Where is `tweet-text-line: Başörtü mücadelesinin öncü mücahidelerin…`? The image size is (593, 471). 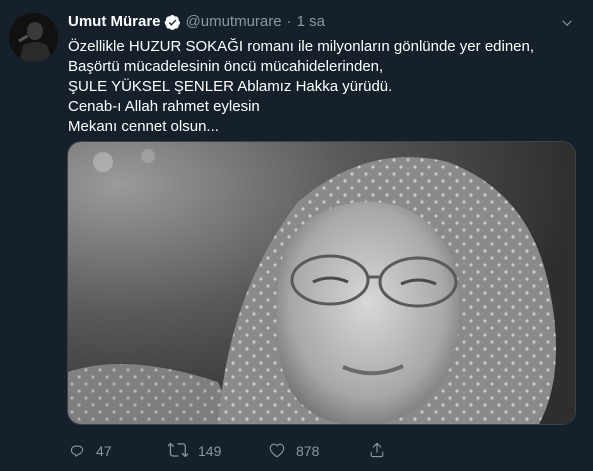
tweet-text-line: Başörtü mücadelesinin öncü mücahidelerin… is located at coordinates (226, 66).